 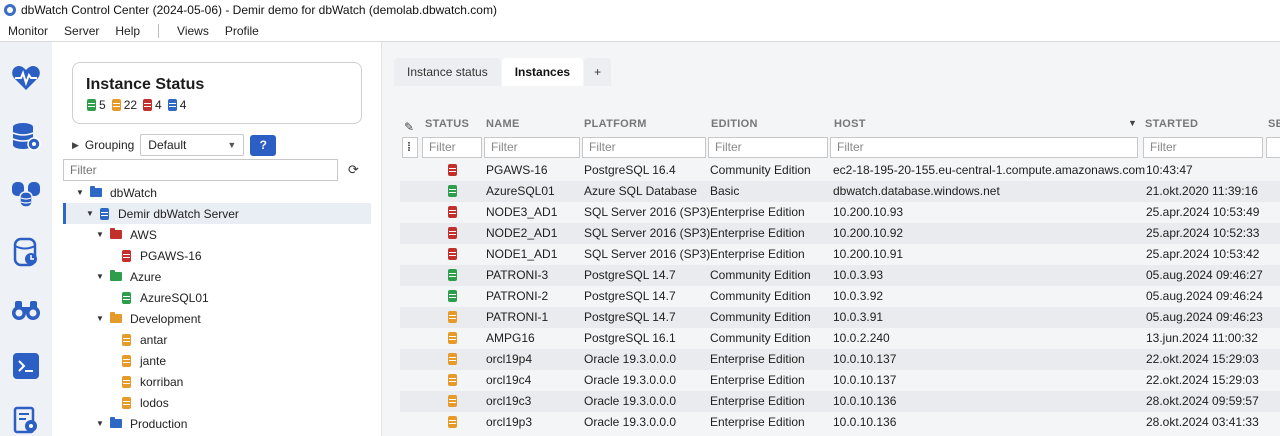 What do you see at coordinates (75, 145) in the screenshot?
I see `grouping-expand-icon: ▶` at bounding box center [75, 145].